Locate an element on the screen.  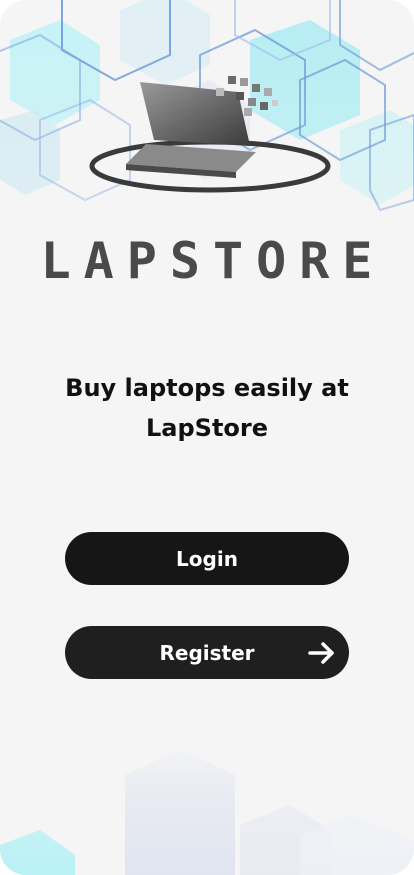
login-button-label: Login is located at coordinates (207, 558).